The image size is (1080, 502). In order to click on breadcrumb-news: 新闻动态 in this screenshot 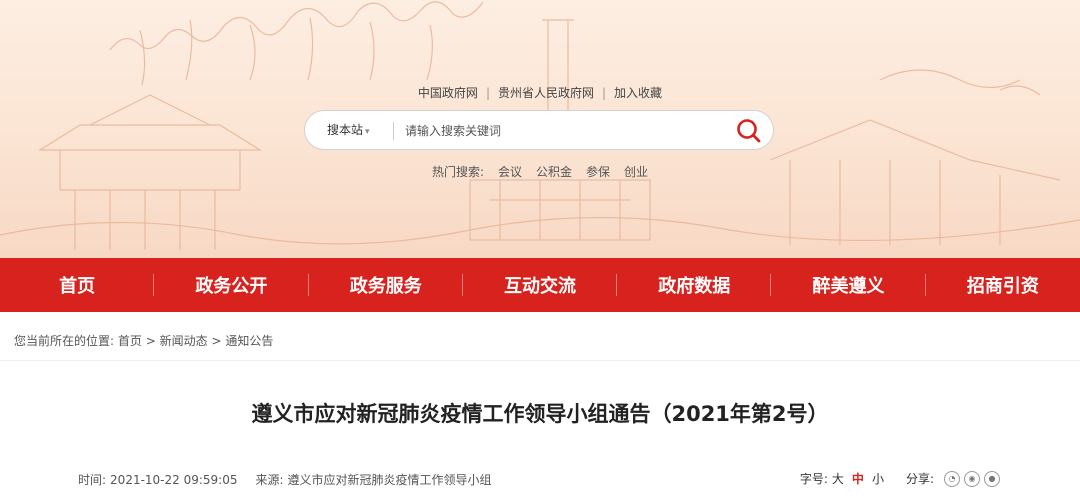, I will do `click(184, 341)`.